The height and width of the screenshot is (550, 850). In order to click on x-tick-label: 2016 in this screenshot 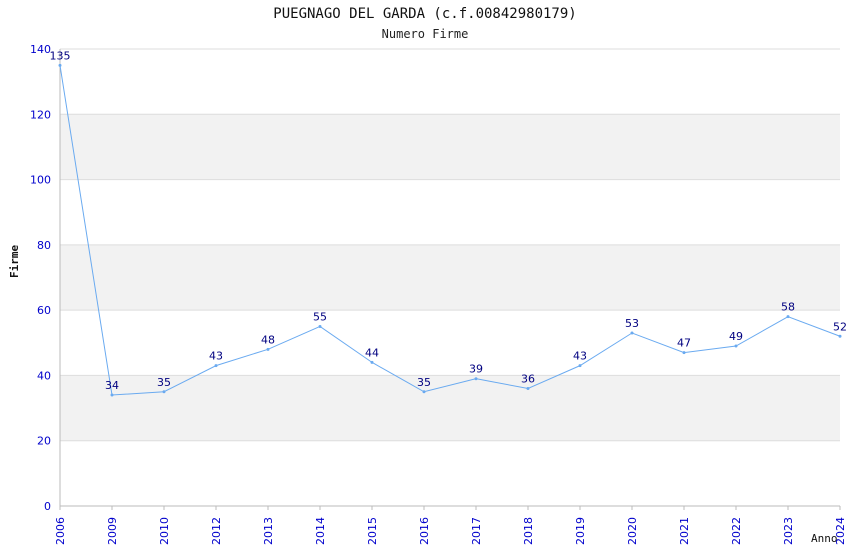, I will do `click(424, 531)`.